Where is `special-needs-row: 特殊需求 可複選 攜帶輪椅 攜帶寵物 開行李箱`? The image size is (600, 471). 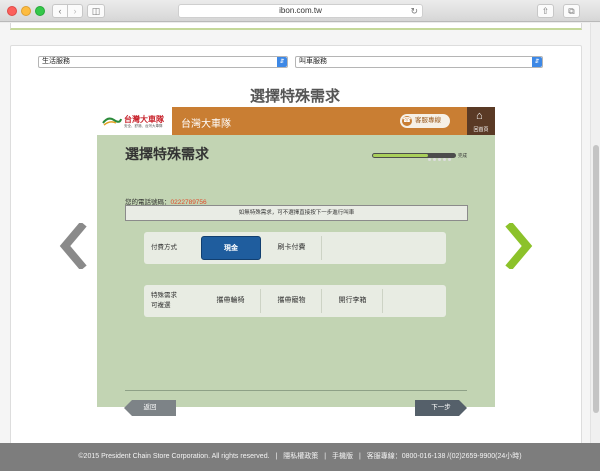
special-needs-row: 特殊需求 可複選 攜帶輪椅 攜帶寵物 開行李箱 is located at coordinates (295, 301).